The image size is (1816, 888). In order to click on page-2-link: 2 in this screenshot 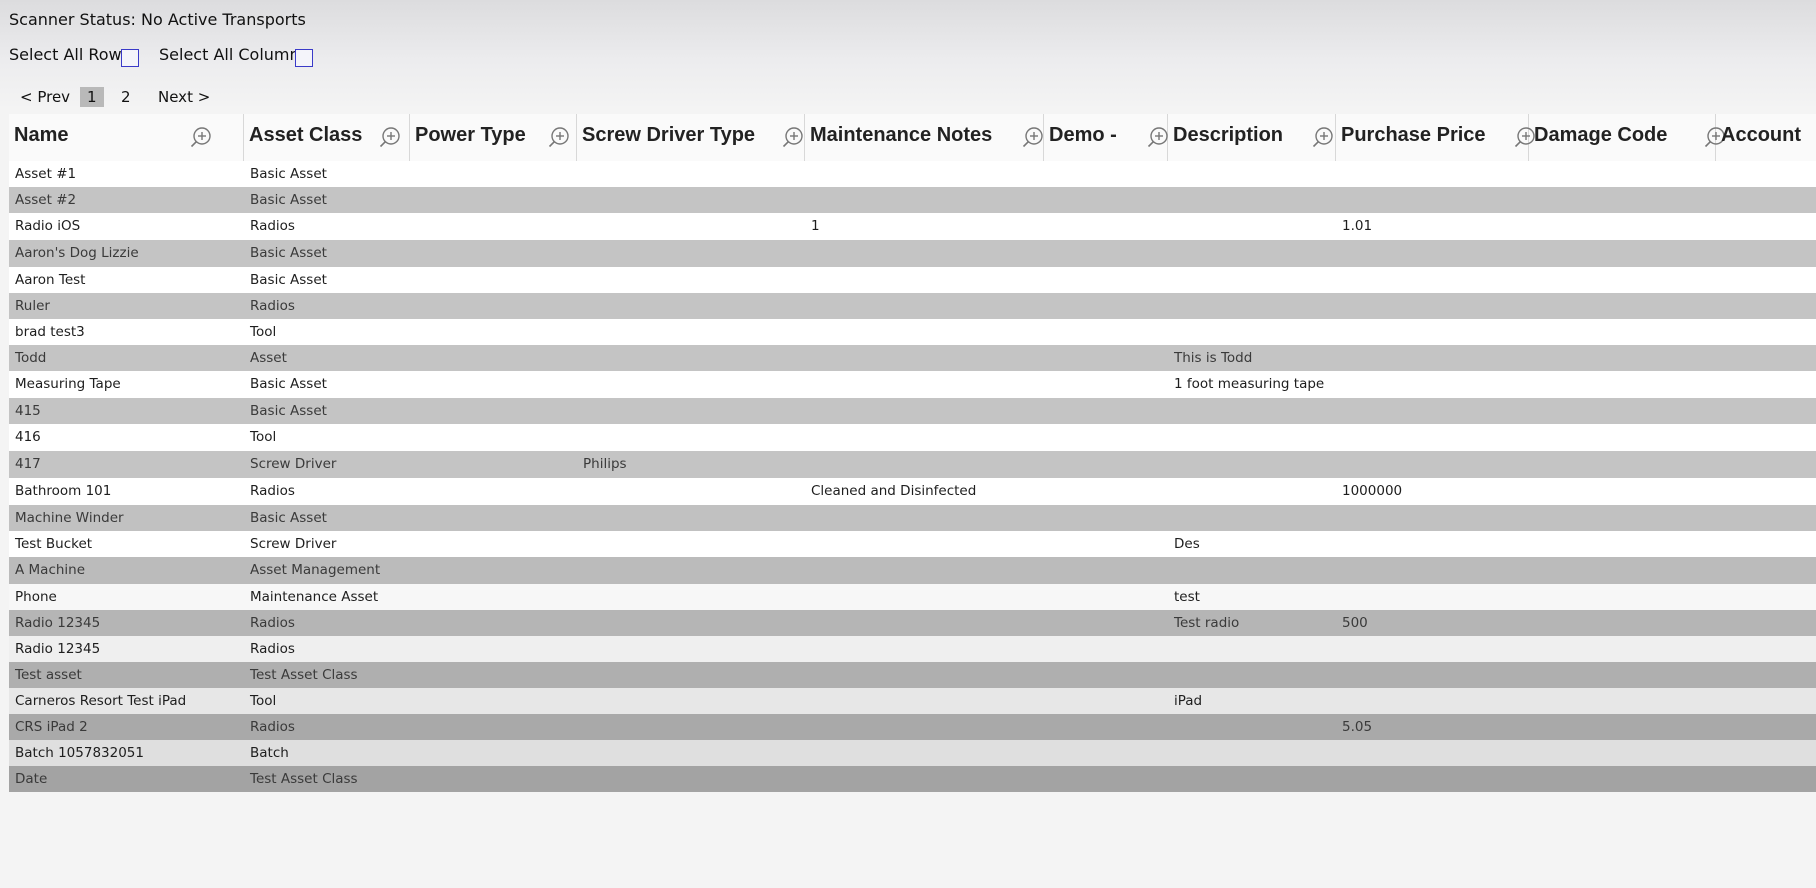, I will do `click(126, 97)`.